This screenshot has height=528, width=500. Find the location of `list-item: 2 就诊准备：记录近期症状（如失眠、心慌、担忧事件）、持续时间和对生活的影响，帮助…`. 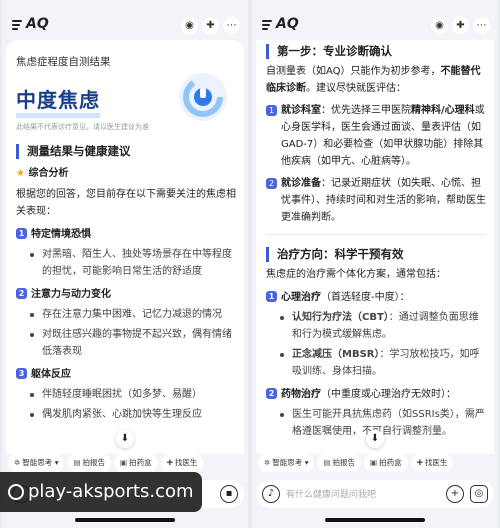

list-item: 2 就诊准备：记录近期症状（如失眠、心慌、担忧事件）、持续时间和对生活的影响，帮助… is located at coordinates (376, 200).